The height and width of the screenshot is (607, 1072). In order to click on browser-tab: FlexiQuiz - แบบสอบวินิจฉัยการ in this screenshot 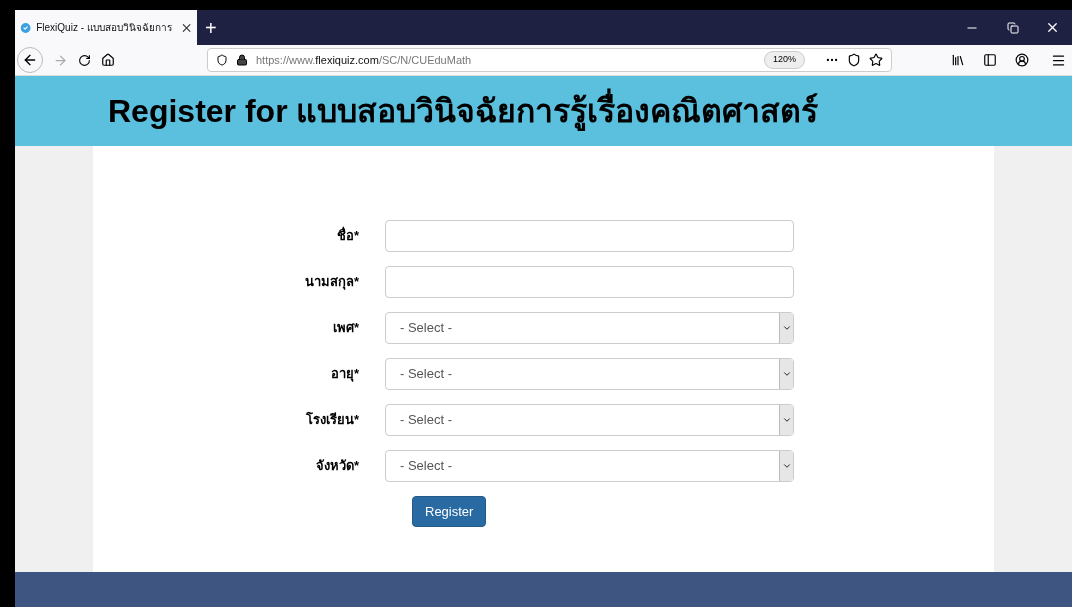, I will do `click(106, 27)`.